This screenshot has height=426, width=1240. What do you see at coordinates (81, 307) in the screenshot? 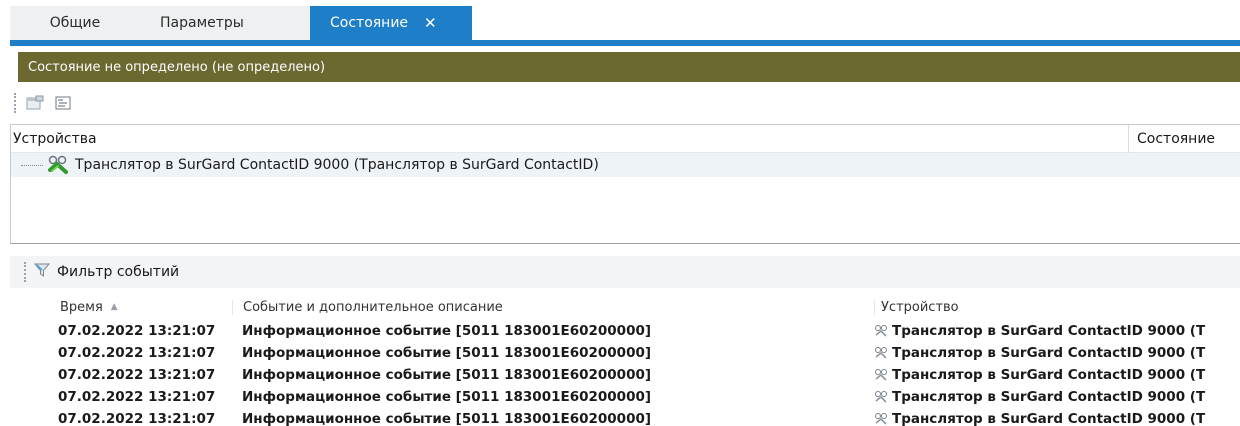
I see `column-time-label: Время` at bounding box center [81, 307].